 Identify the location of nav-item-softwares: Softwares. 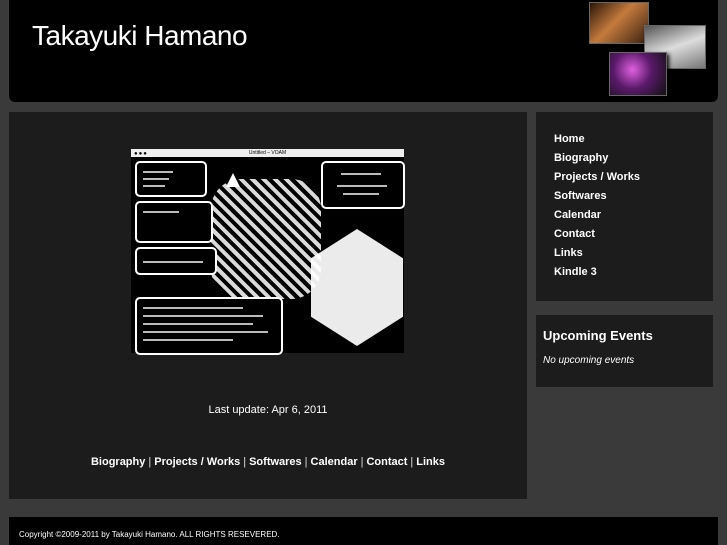
(597, 196).